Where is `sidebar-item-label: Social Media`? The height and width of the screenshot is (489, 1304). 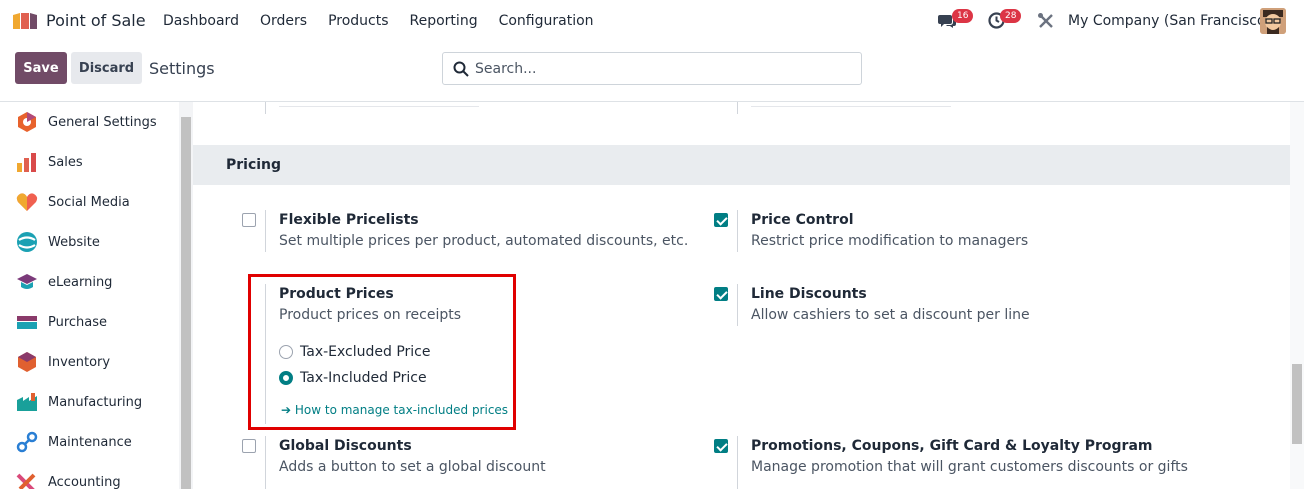 sidebar-item-label: Social Media is located at coordinates (89, 202).